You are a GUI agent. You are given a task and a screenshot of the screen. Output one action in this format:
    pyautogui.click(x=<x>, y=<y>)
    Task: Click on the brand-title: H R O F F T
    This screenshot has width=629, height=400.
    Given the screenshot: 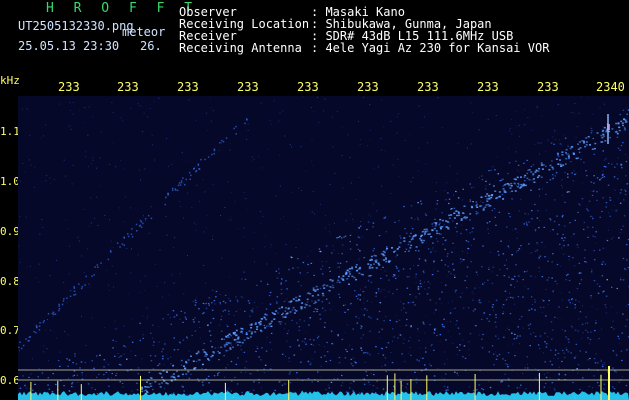 What is the action you would take?
    pyautogui.click(x=122, y=8)
    